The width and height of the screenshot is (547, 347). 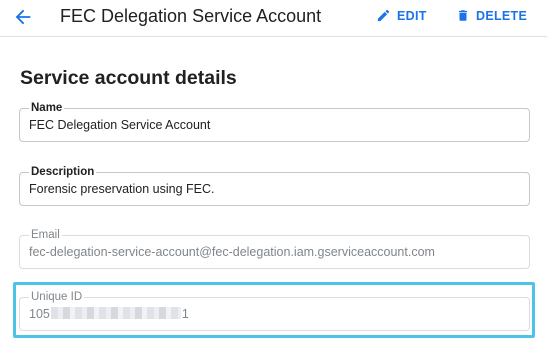 I want to click on delete-button: DELETE, so click(x=491, y=15).